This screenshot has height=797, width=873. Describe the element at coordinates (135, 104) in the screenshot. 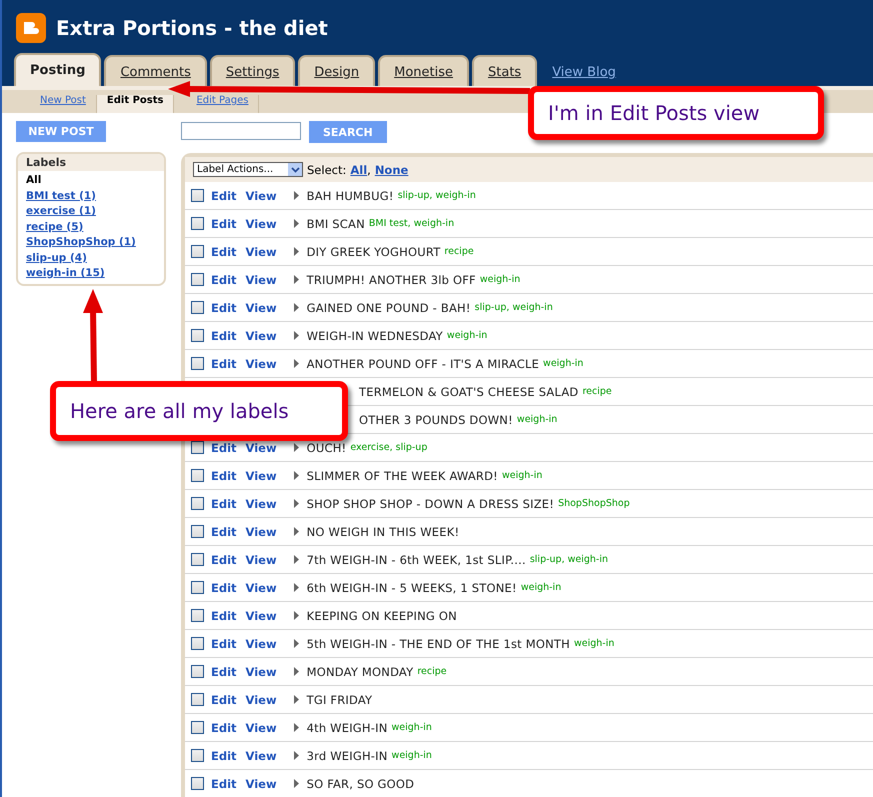

I see `sub-tab: Edit Posts` at that location.